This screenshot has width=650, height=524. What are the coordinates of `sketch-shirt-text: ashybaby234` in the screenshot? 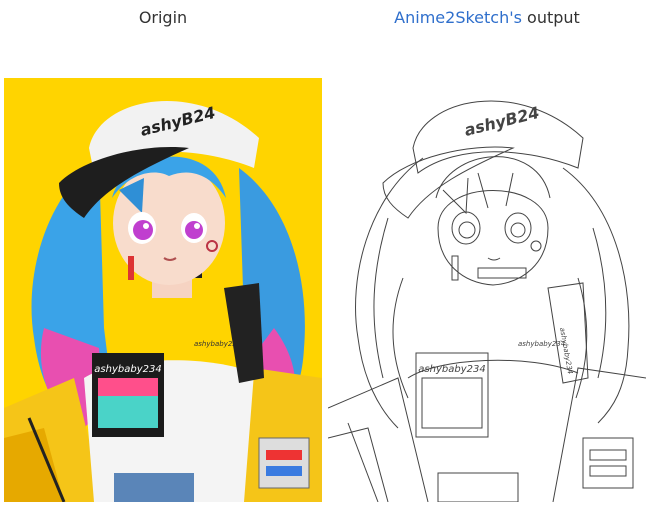 It's located at (451, 369).